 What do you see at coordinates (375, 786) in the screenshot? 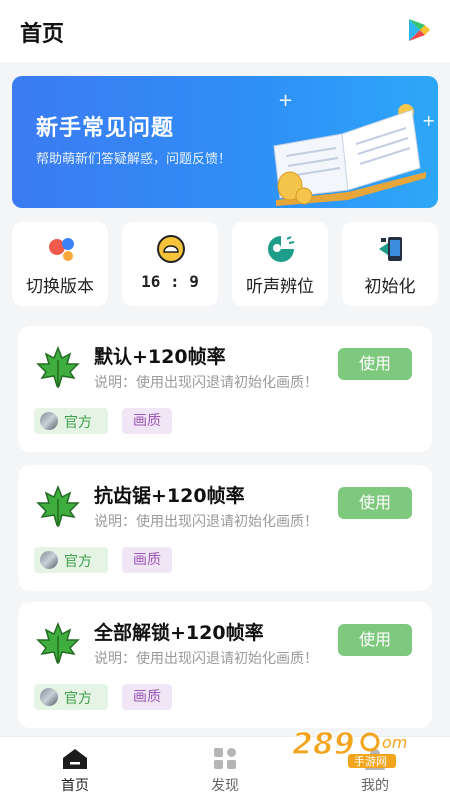
I see `tab-label: 我的` at bounding box center [375, 786].